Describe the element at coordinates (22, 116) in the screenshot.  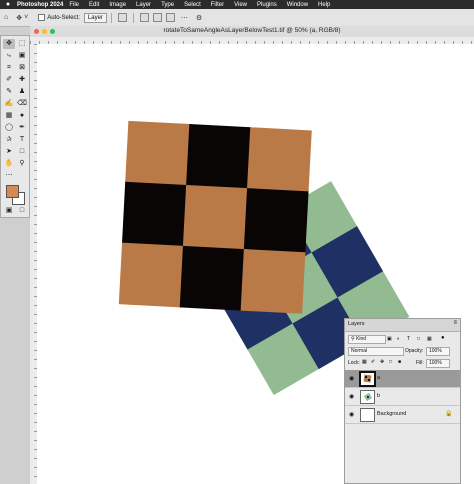
I see `blur-tool-icon: ●` at that location.